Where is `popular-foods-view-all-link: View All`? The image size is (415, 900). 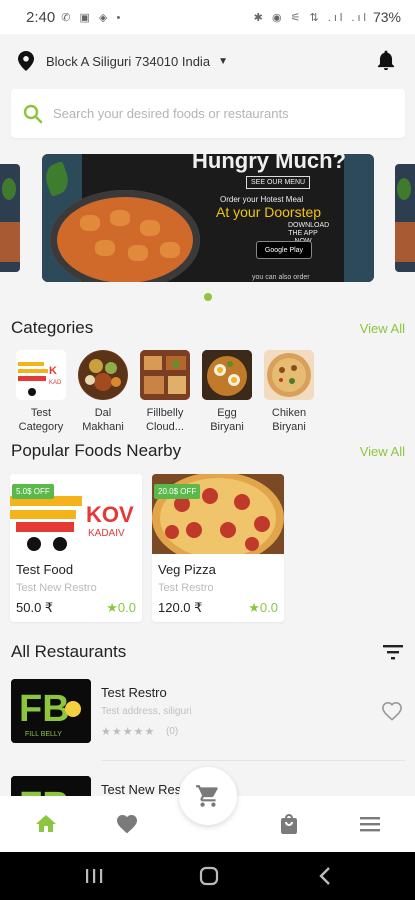
popular-foods-view-all-link: View All is located at coordinates (382, 451).